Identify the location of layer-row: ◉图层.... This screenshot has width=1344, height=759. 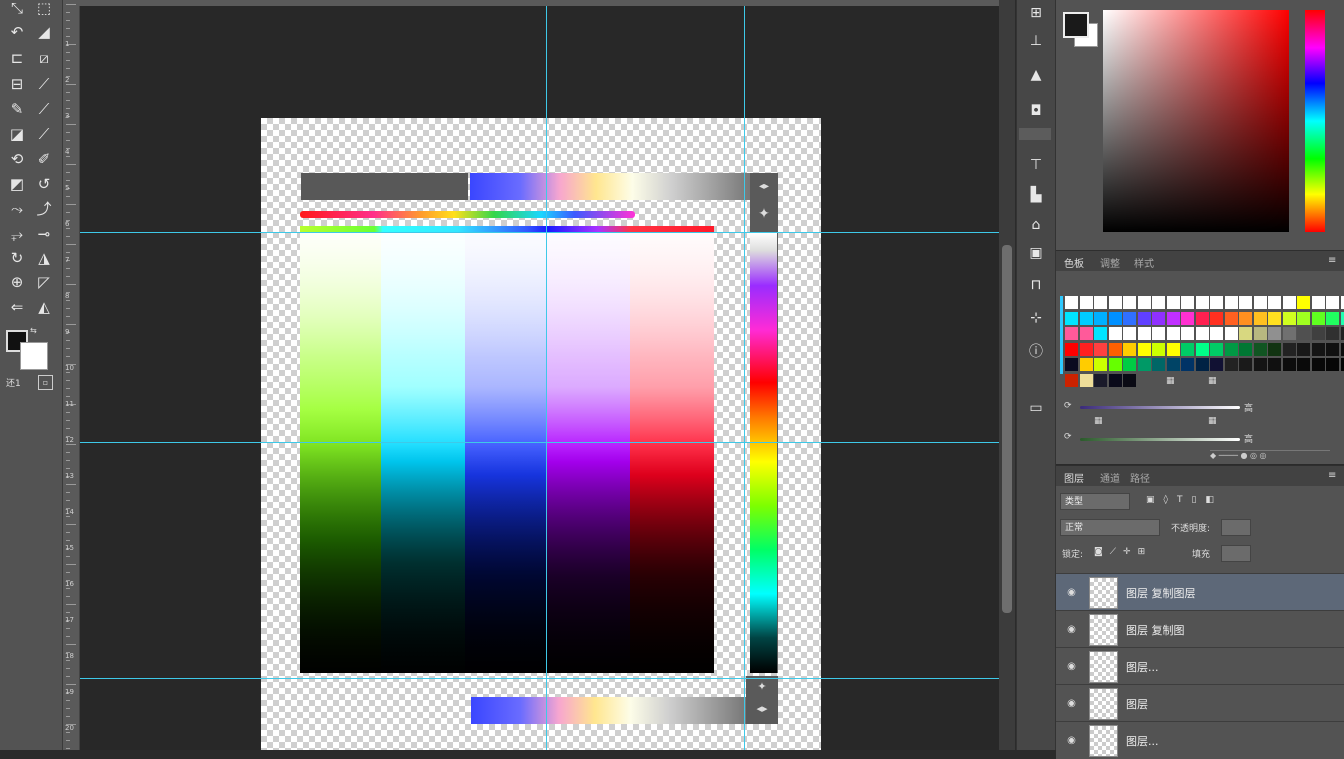
(1200, 740).